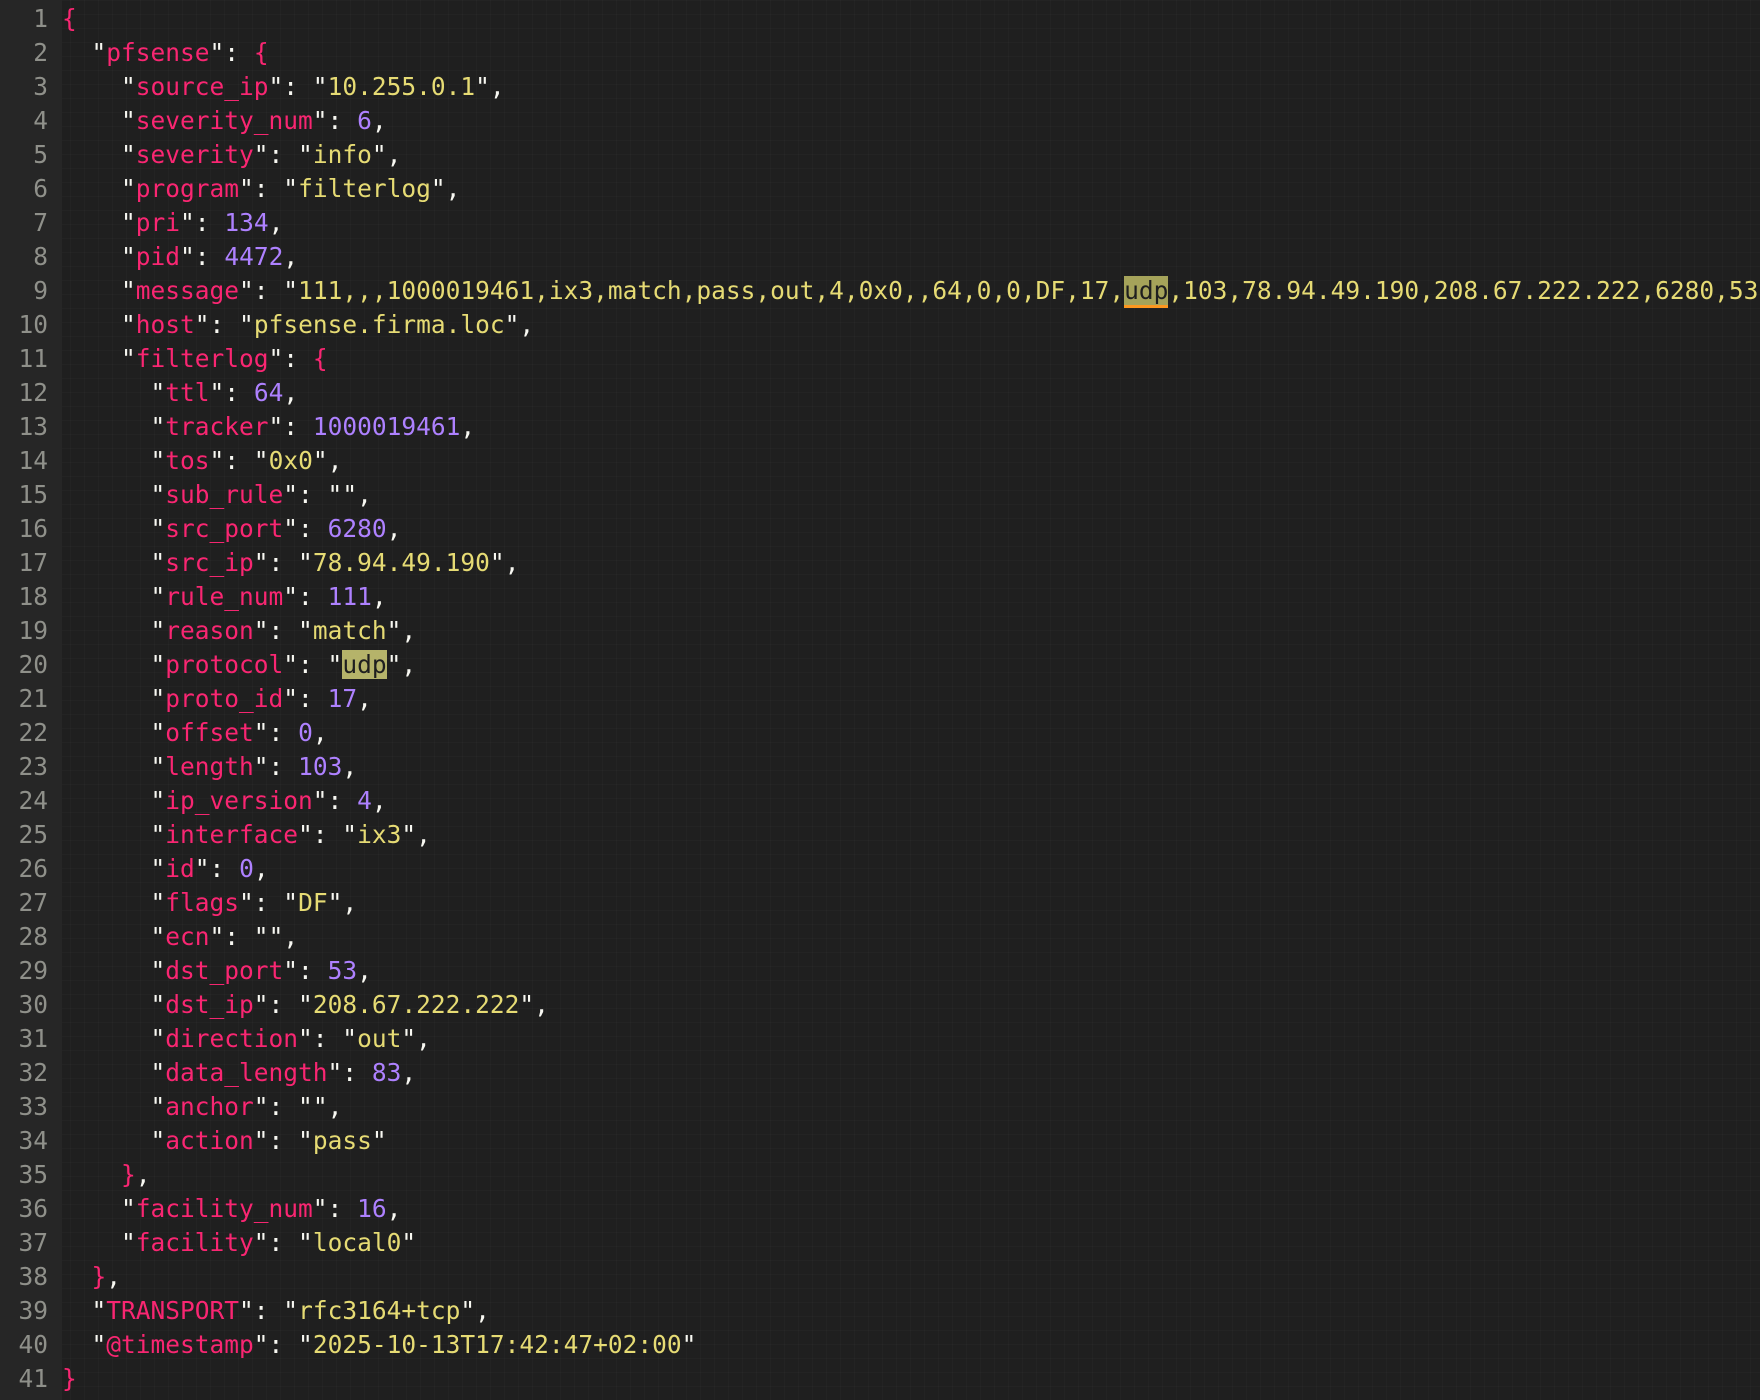 This screenshot has height=1400, width=1760. I want to click on code-line-27: 27 "flags": "DF",, so click(880, 903).